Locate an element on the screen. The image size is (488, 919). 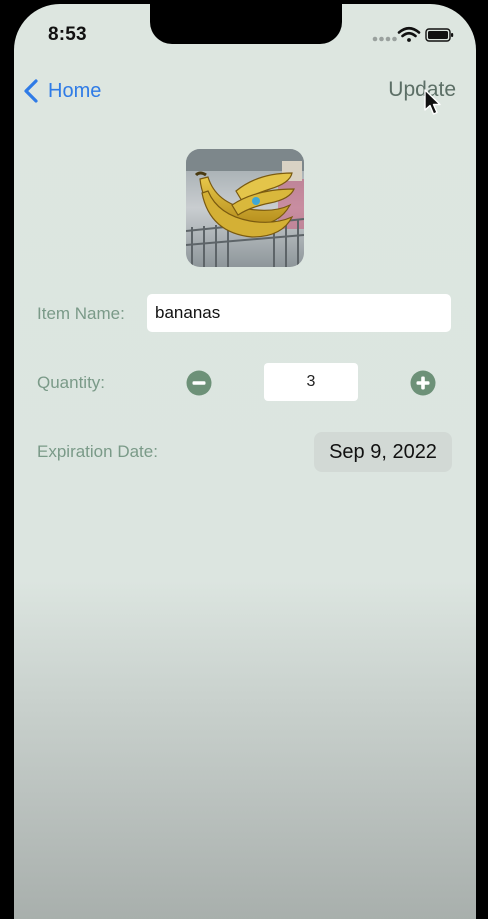
quantity-value: 3 is located at coordinates (311, 381).